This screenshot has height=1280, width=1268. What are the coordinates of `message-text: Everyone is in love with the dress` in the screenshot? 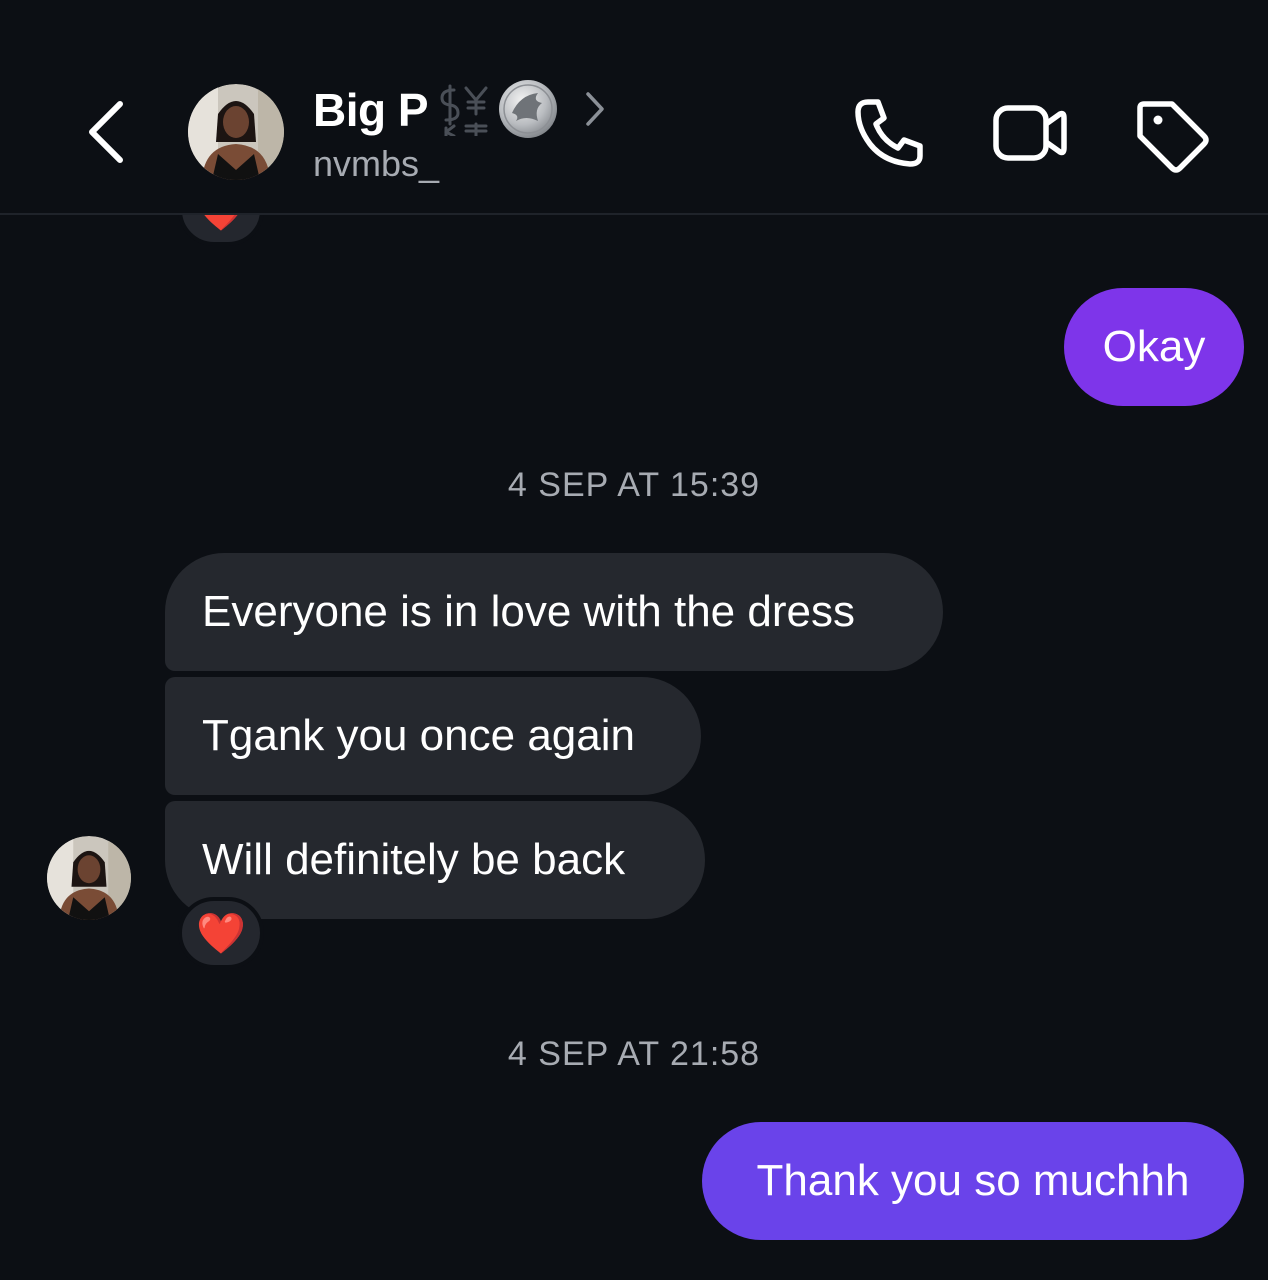 It's located at (528, 611).